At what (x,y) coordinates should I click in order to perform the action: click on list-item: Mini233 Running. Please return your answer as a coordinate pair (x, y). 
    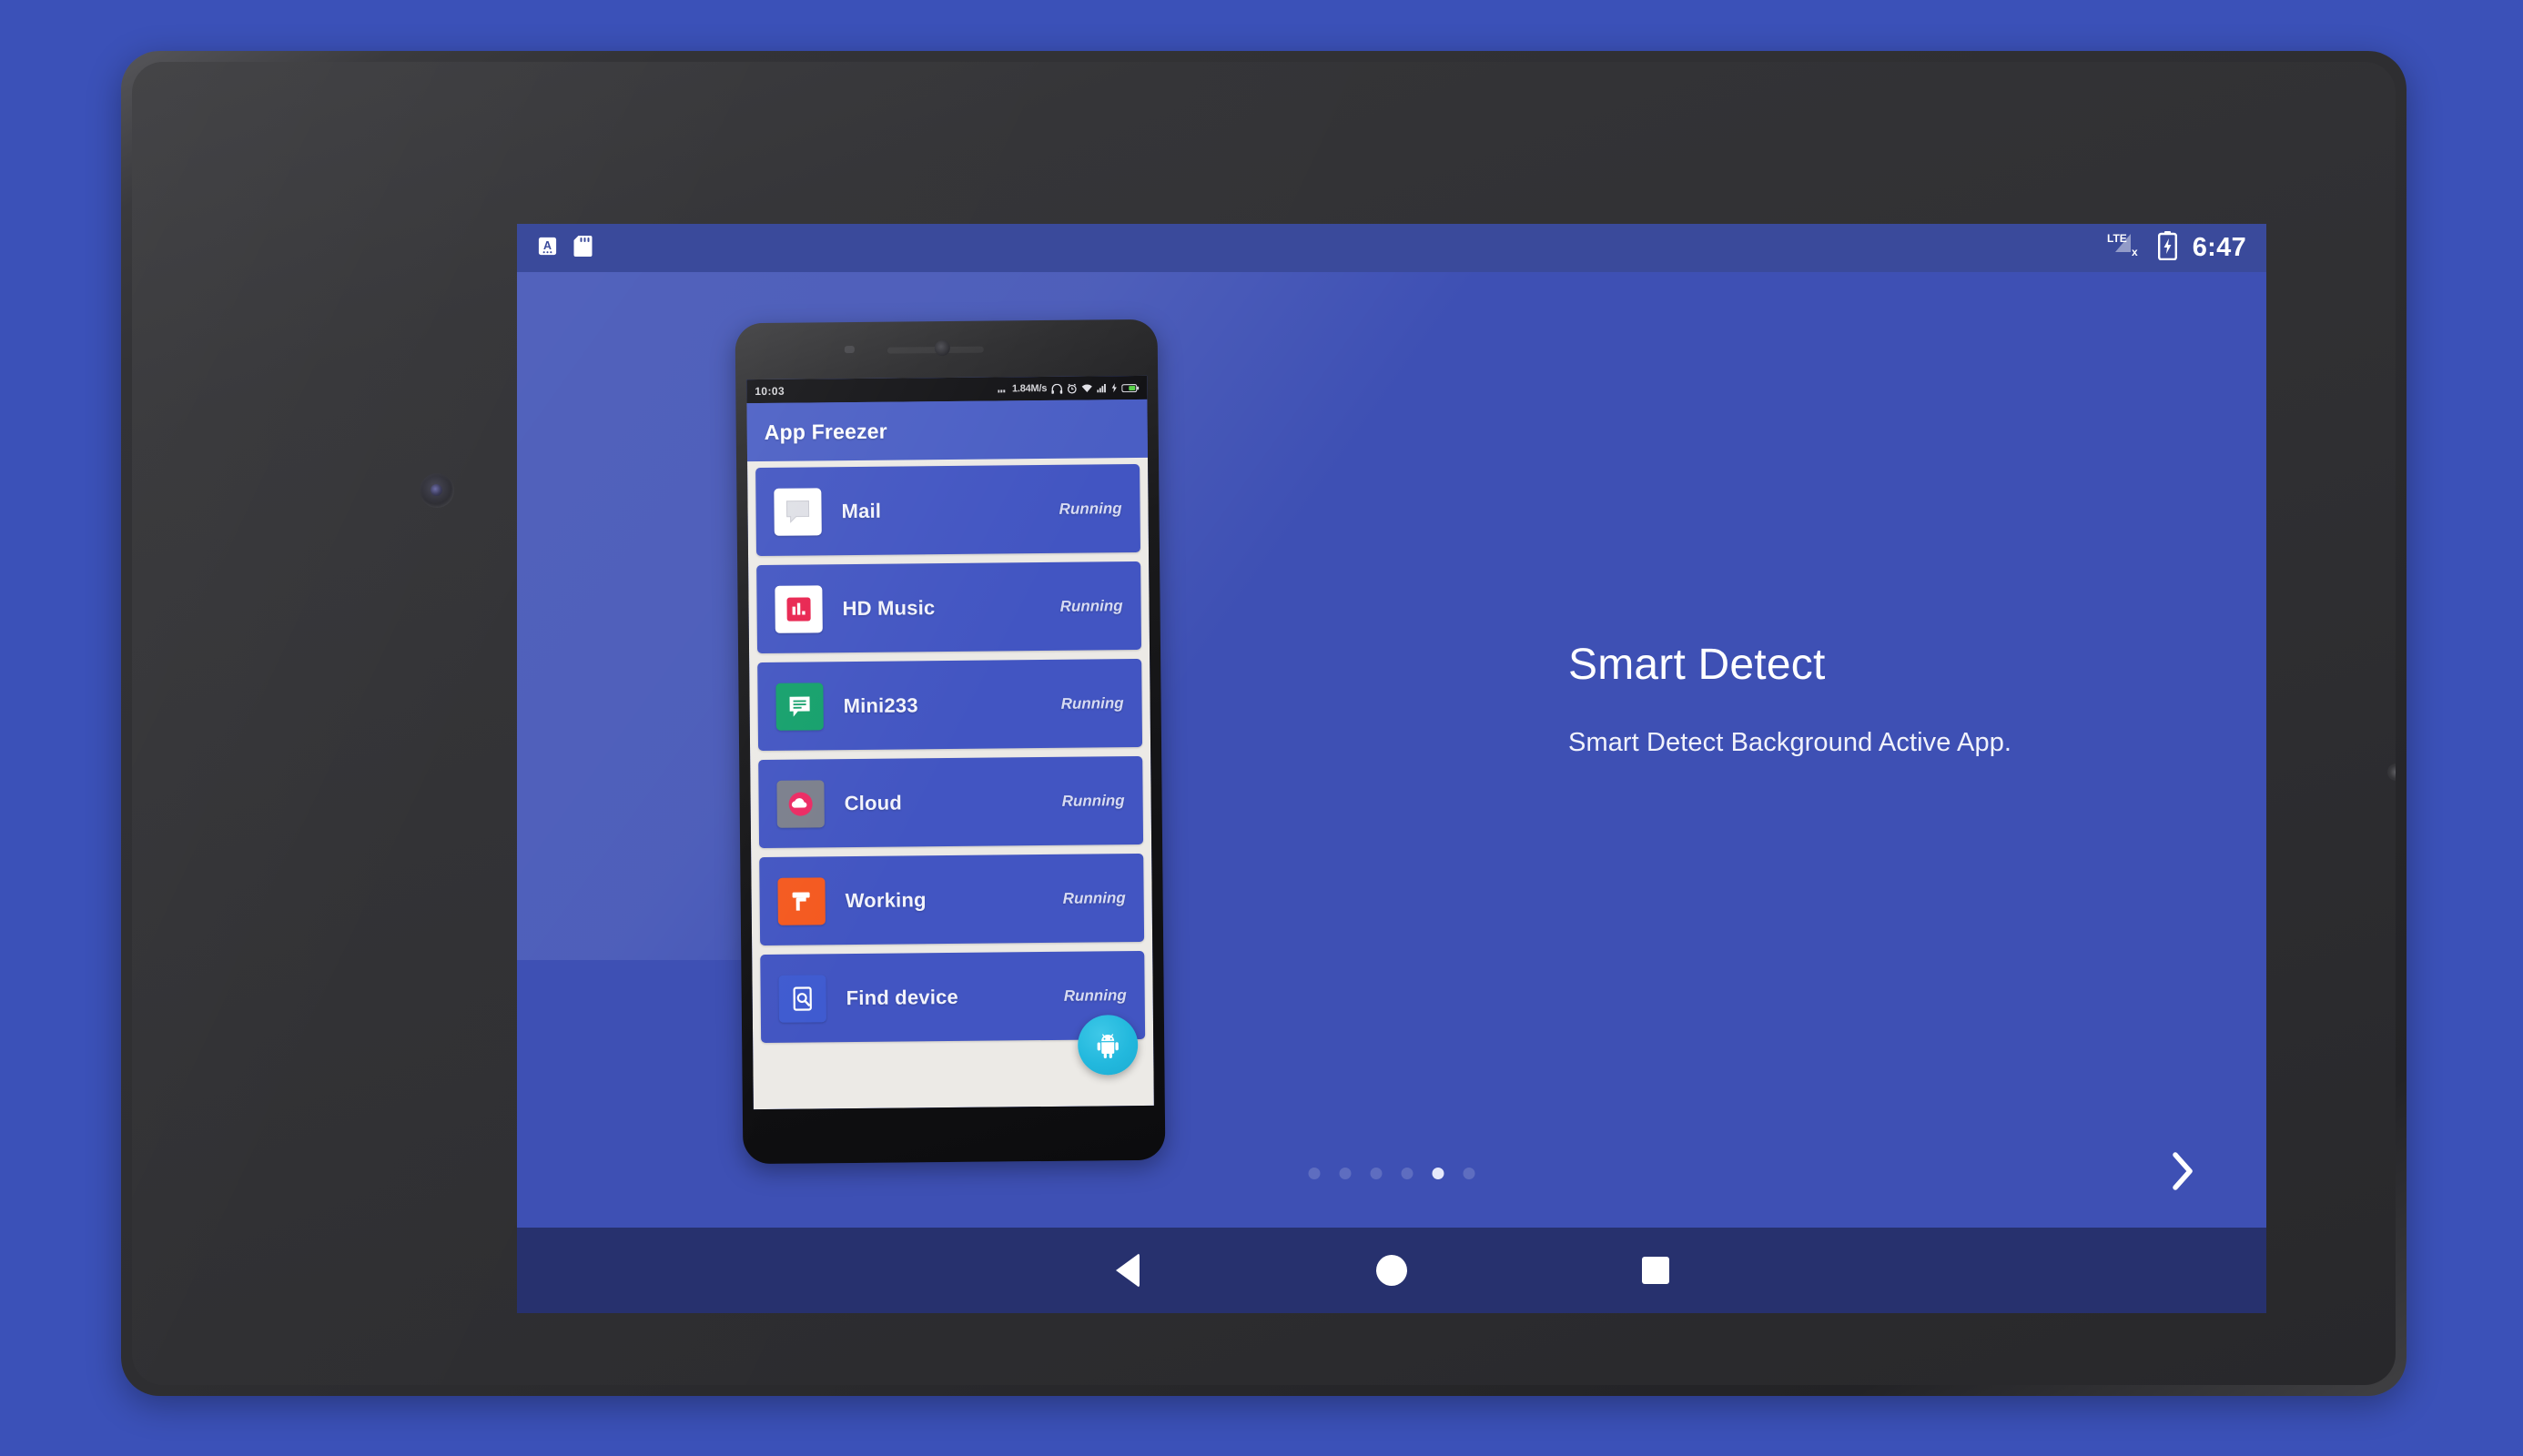
    Looking at the image, I should click on (950, 705).